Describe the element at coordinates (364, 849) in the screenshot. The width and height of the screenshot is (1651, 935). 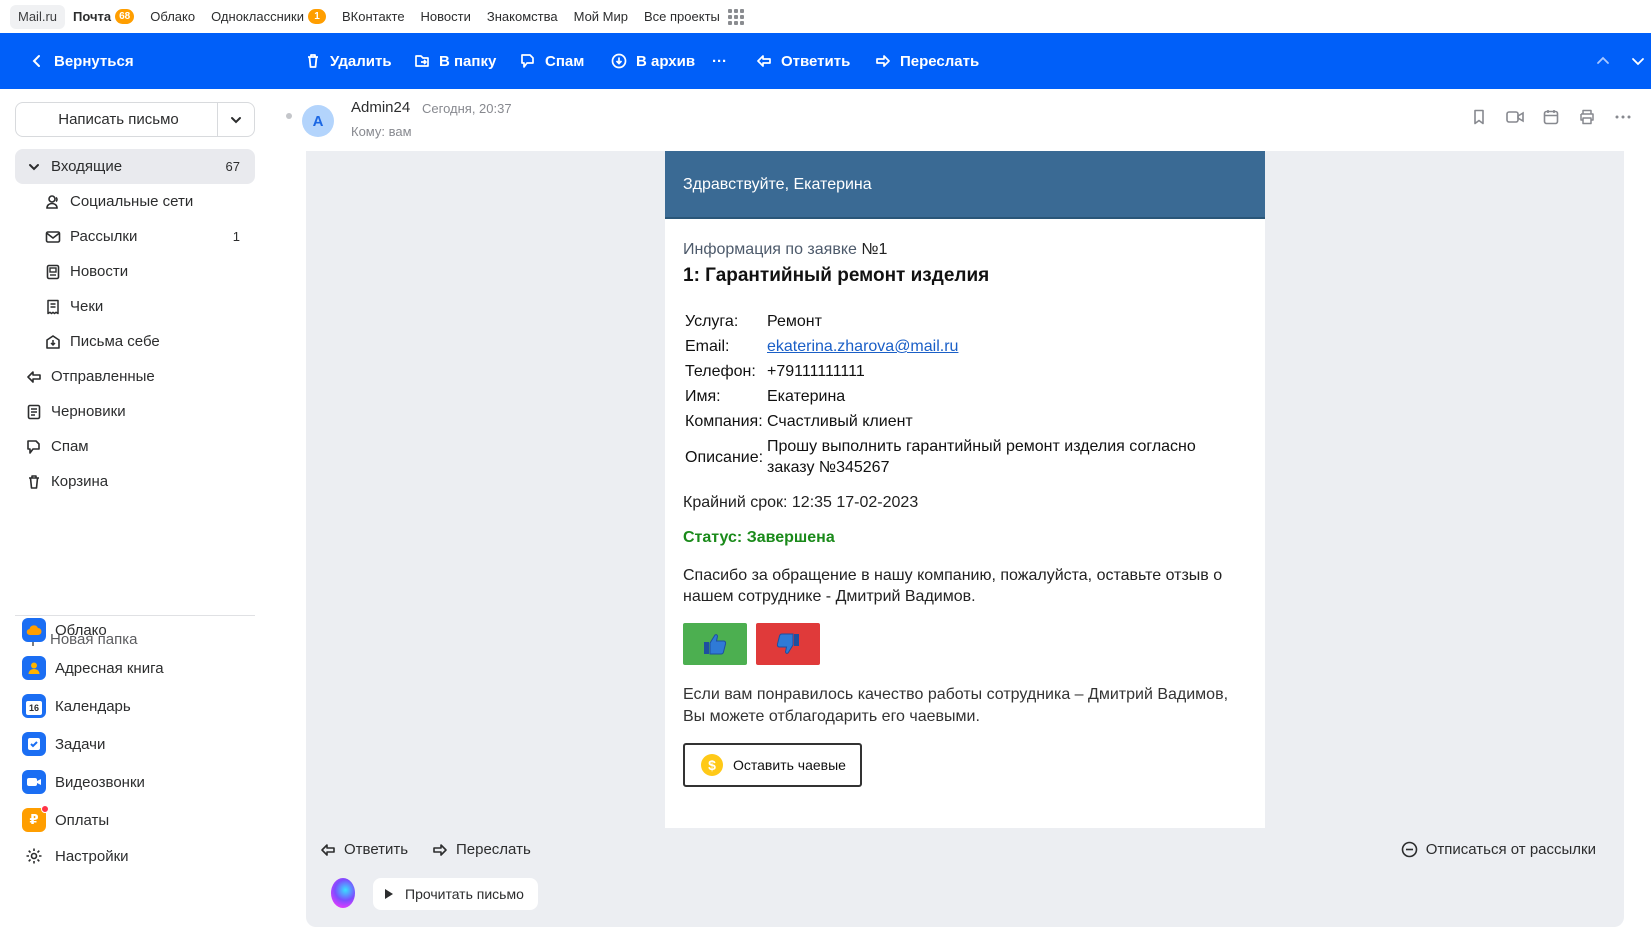
I see `bottom-reply-button: Ответить` at that location.